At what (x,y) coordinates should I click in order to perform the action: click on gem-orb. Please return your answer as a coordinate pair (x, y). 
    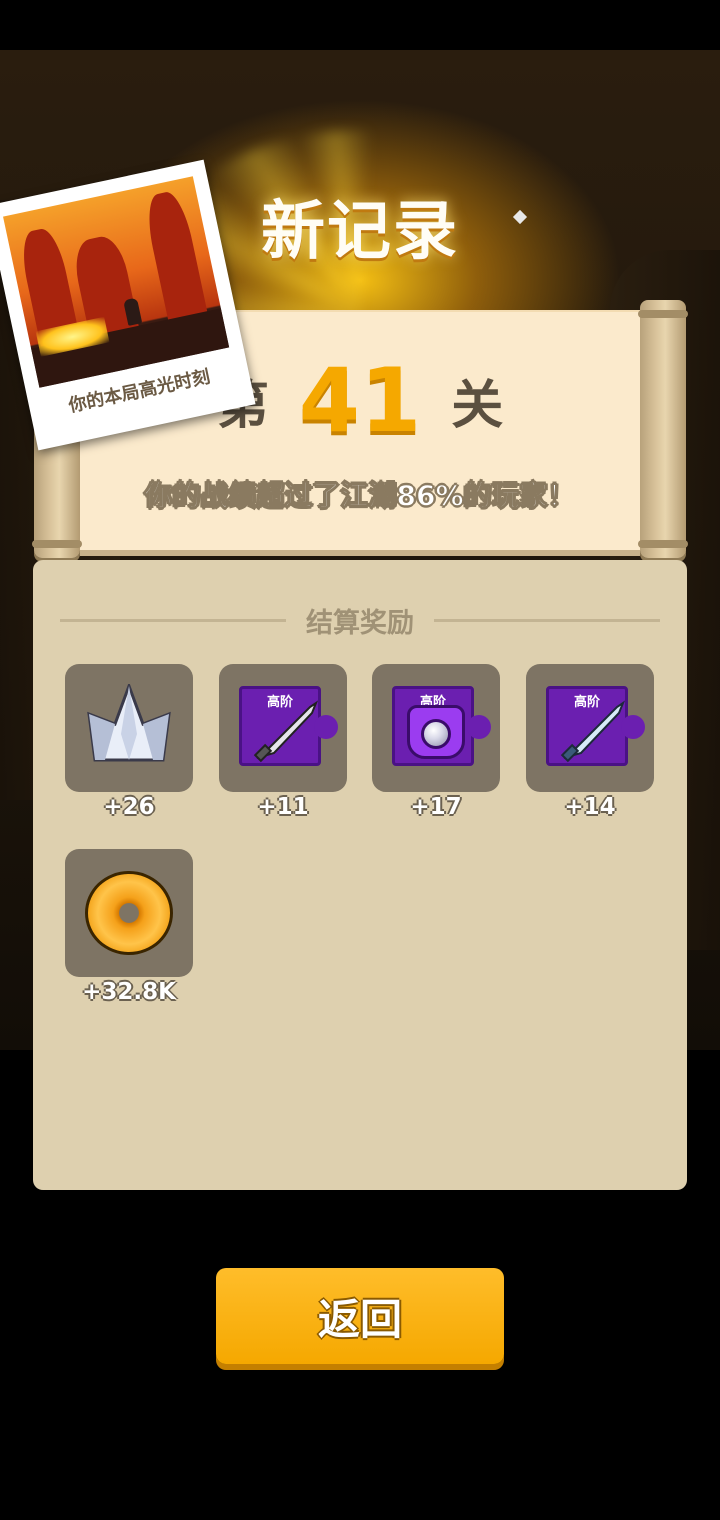
    Looking at the image, I should click on (436, 734).